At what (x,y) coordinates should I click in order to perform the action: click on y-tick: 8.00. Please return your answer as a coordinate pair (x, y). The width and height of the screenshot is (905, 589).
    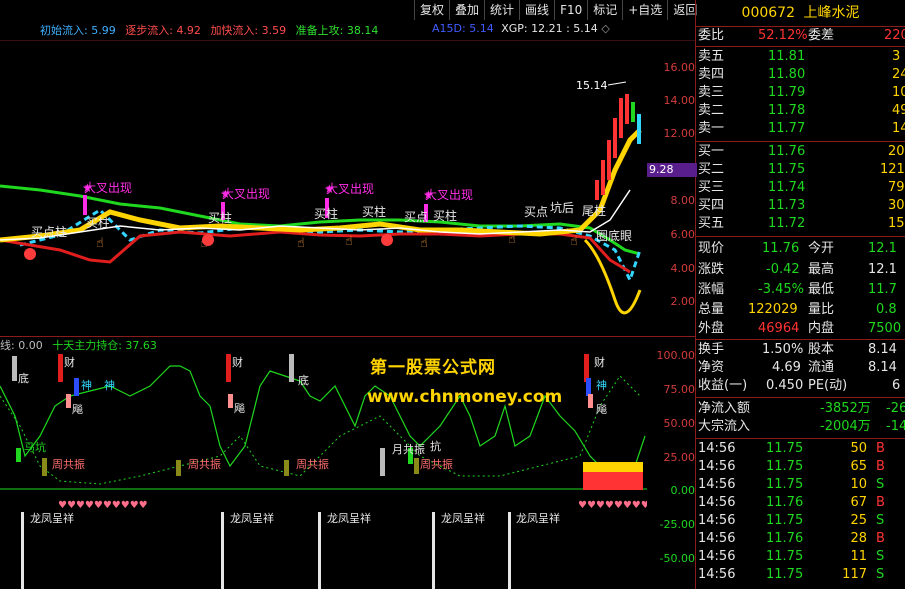
    Looking at the image, I should click on (683, 200).